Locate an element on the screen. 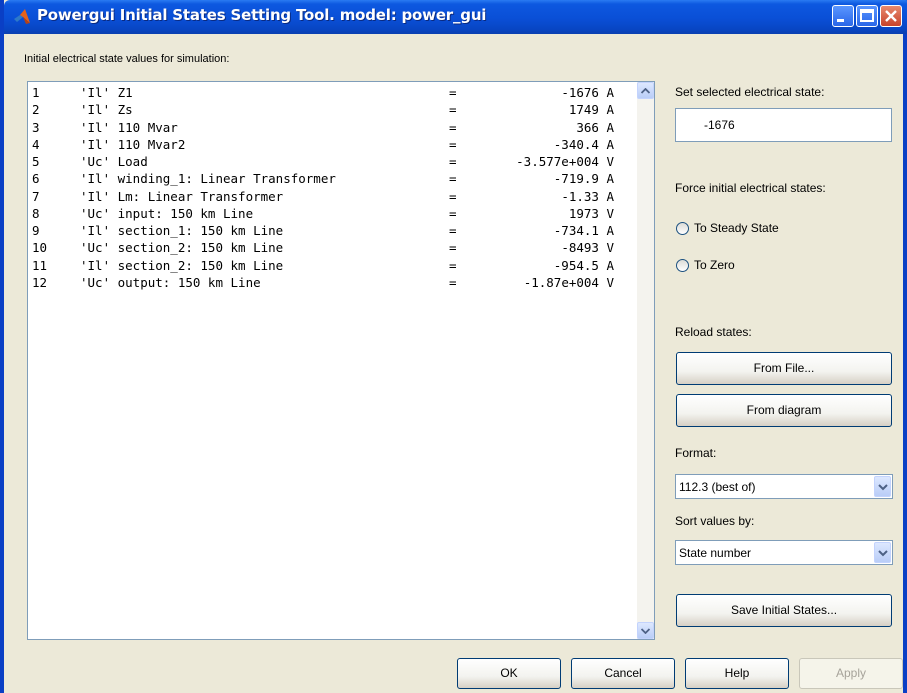 This screenshot has width=907, height=693. state-row-name: 'Il' Zs is located at coordinates (106, 110).